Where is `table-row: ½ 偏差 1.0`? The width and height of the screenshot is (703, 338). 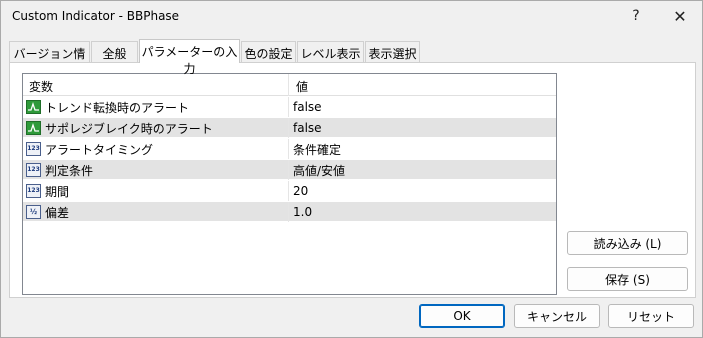 table-row: ½ 偏差 1.0 is located at coordinates (289, 212).